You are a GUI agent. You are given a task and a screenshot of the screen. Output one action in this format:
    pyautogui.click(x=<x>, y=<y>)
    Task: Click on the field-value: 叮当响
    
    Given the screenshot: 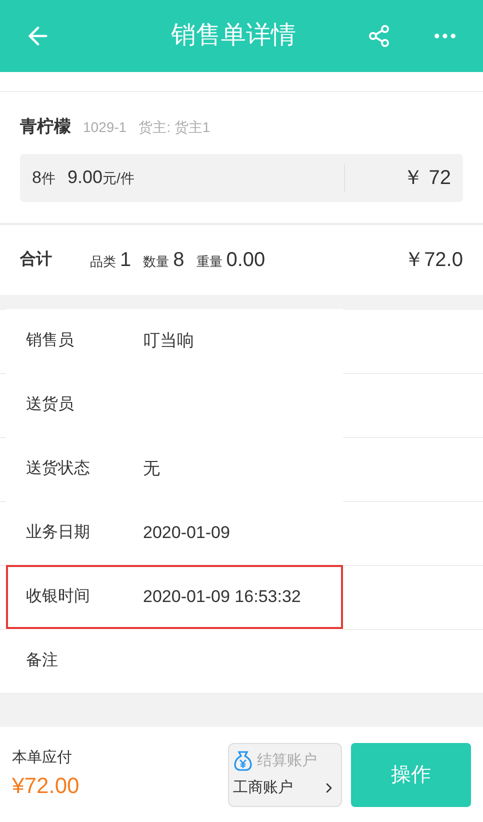 What is the action you would take?
    pyautogui.click(x=168, y=341)
    